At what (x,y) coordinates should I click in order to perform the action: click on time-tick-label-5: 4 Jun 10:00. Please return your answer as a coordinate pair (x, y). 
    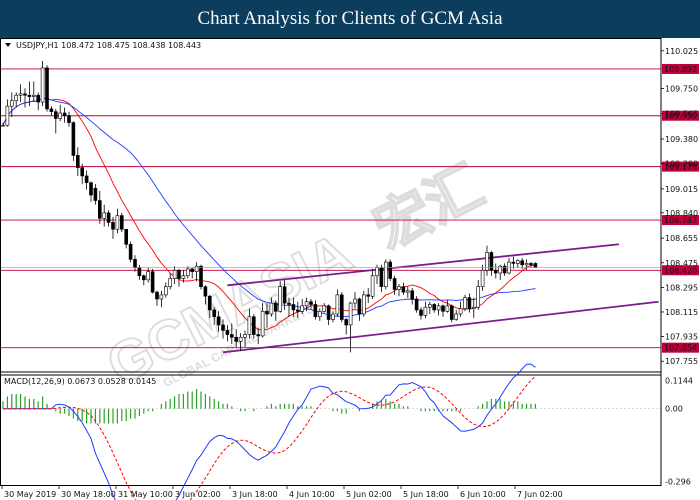
    Looking at the image, I should click on (312, 494).